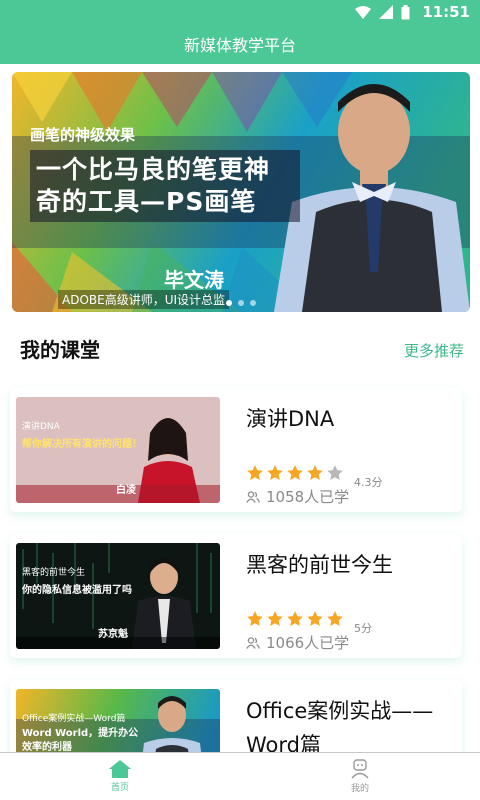  Describe the element at coordinates (82, 444) in the screenshot. I see `thumb-tagline: 帮你解决所有演讲的问题！` at that location.